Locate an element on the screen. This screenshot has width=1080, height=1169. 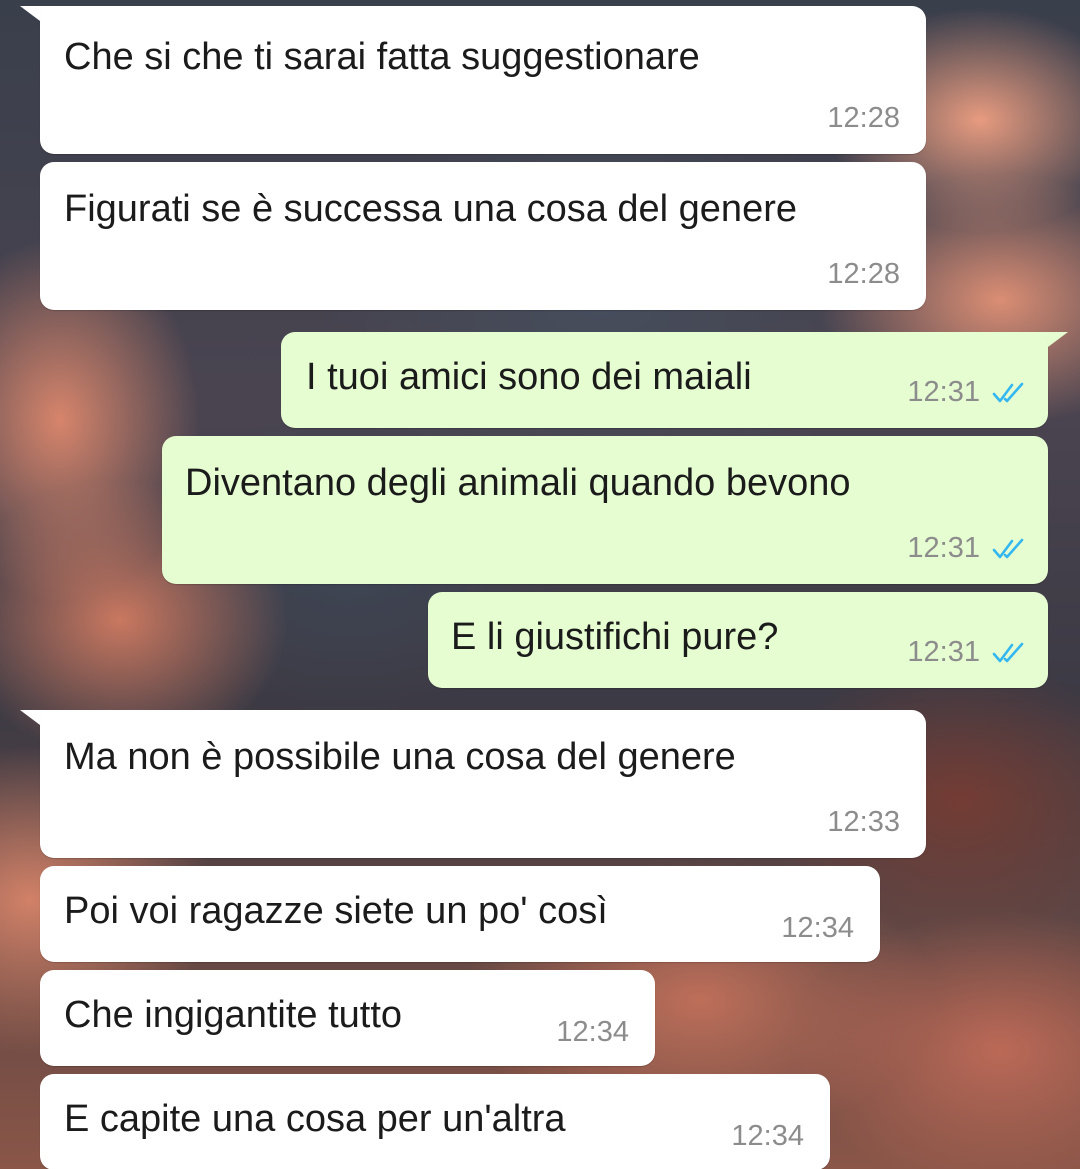
message-bubble-incoming: Poi voi ragazze siete un po' così 12:34 is located at coordinates (460, 914).